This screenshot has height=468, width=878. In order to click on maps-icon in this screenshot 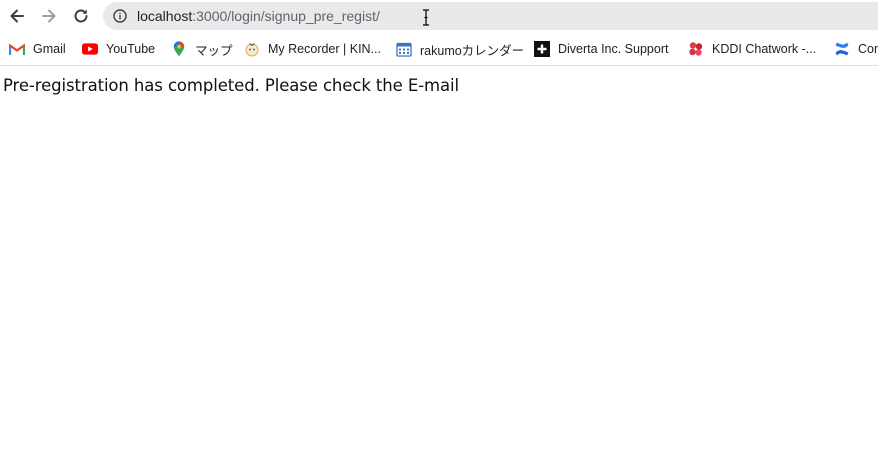, I will do `click(179, 49)`.